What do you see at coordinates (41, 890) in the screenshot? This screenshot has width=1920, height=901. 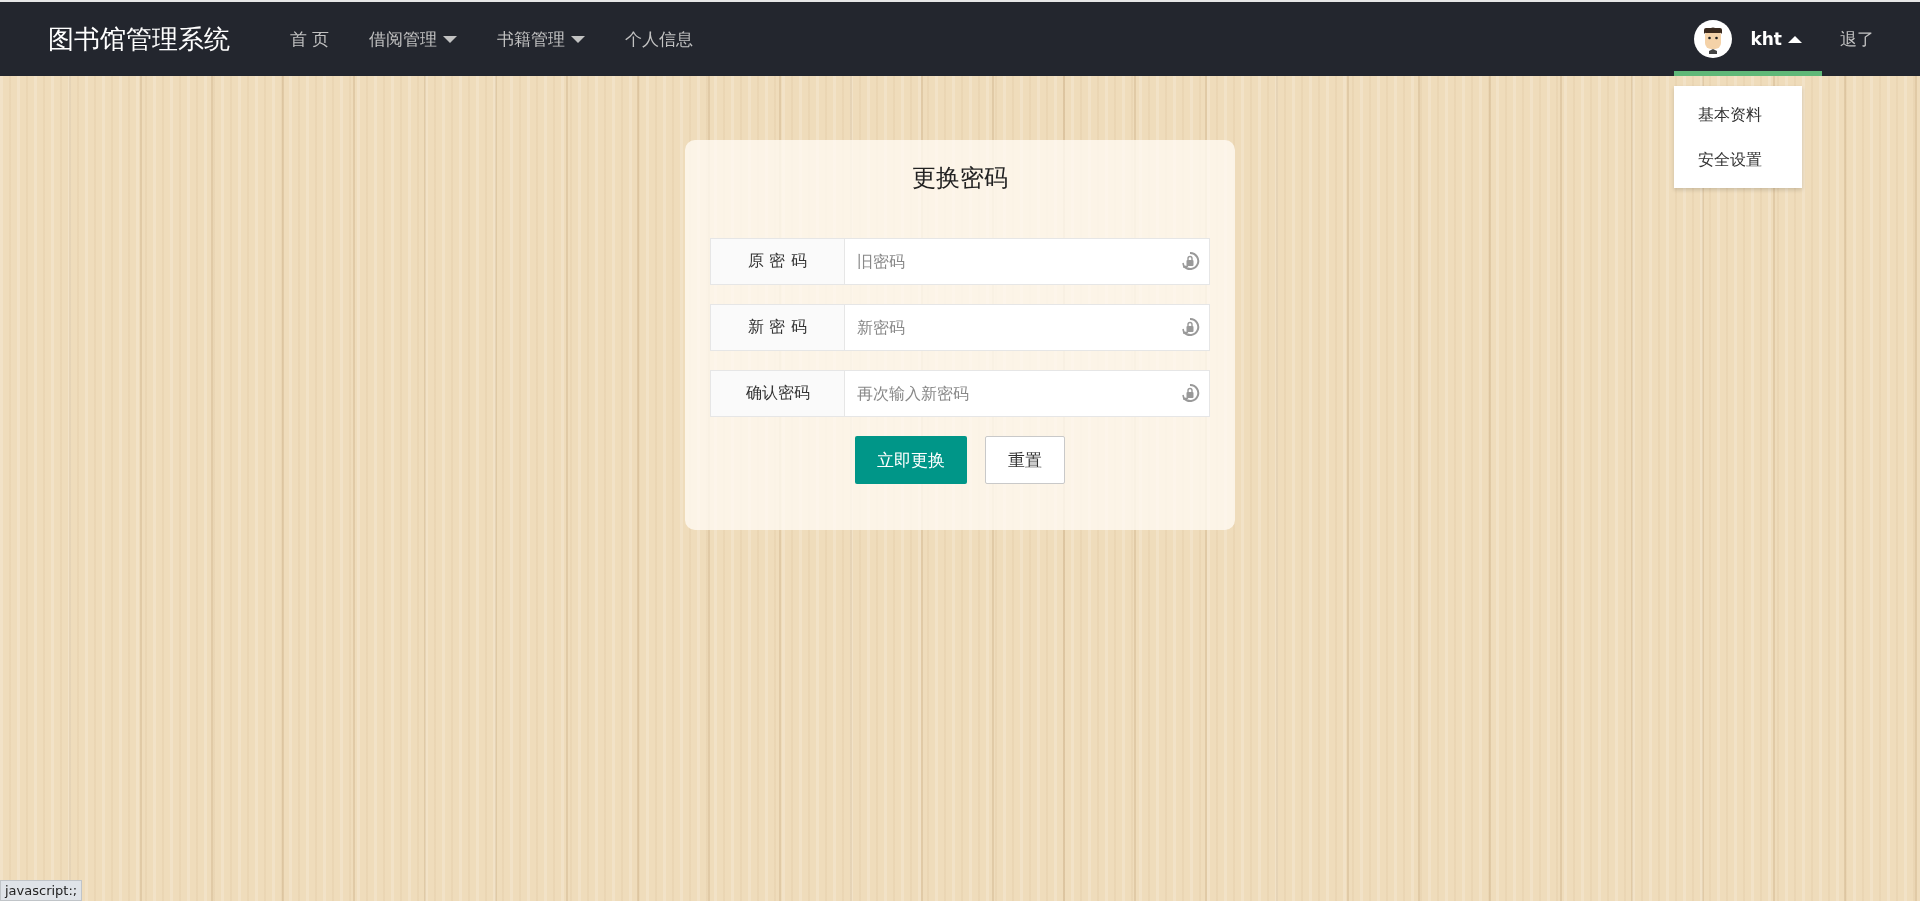 I see `status-bar: javascript:;` at bounding box center [41, 890].